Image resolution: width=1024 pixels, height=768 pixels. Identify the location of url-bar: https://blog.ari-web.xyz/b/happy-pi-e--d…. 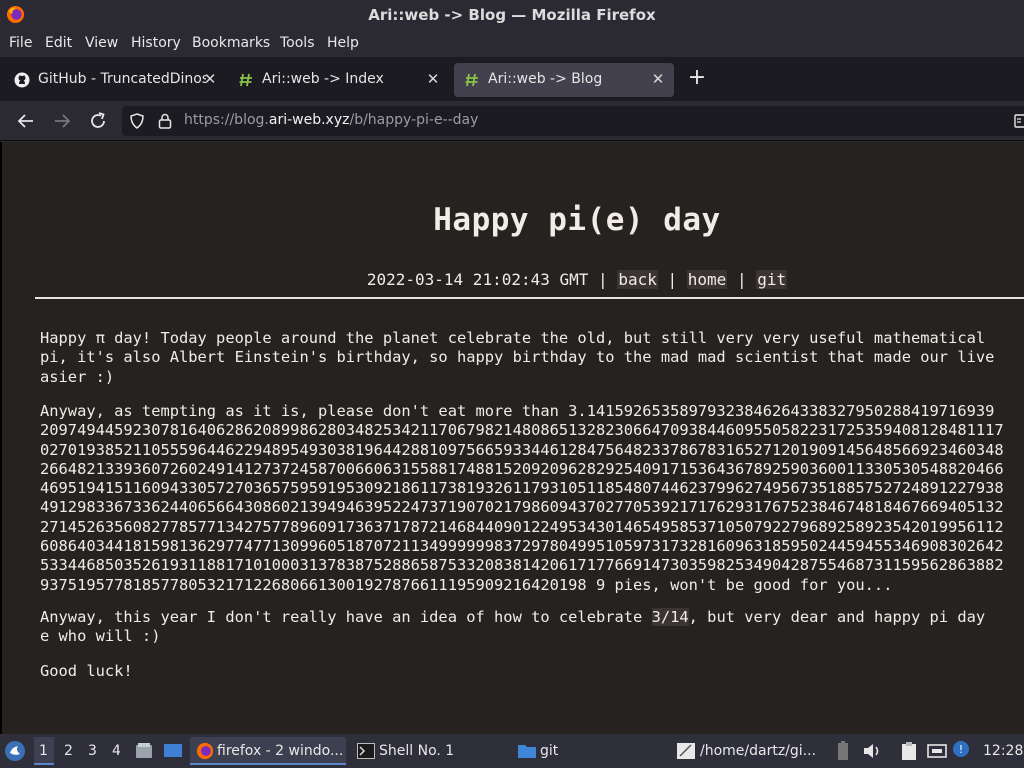
(573, 121).